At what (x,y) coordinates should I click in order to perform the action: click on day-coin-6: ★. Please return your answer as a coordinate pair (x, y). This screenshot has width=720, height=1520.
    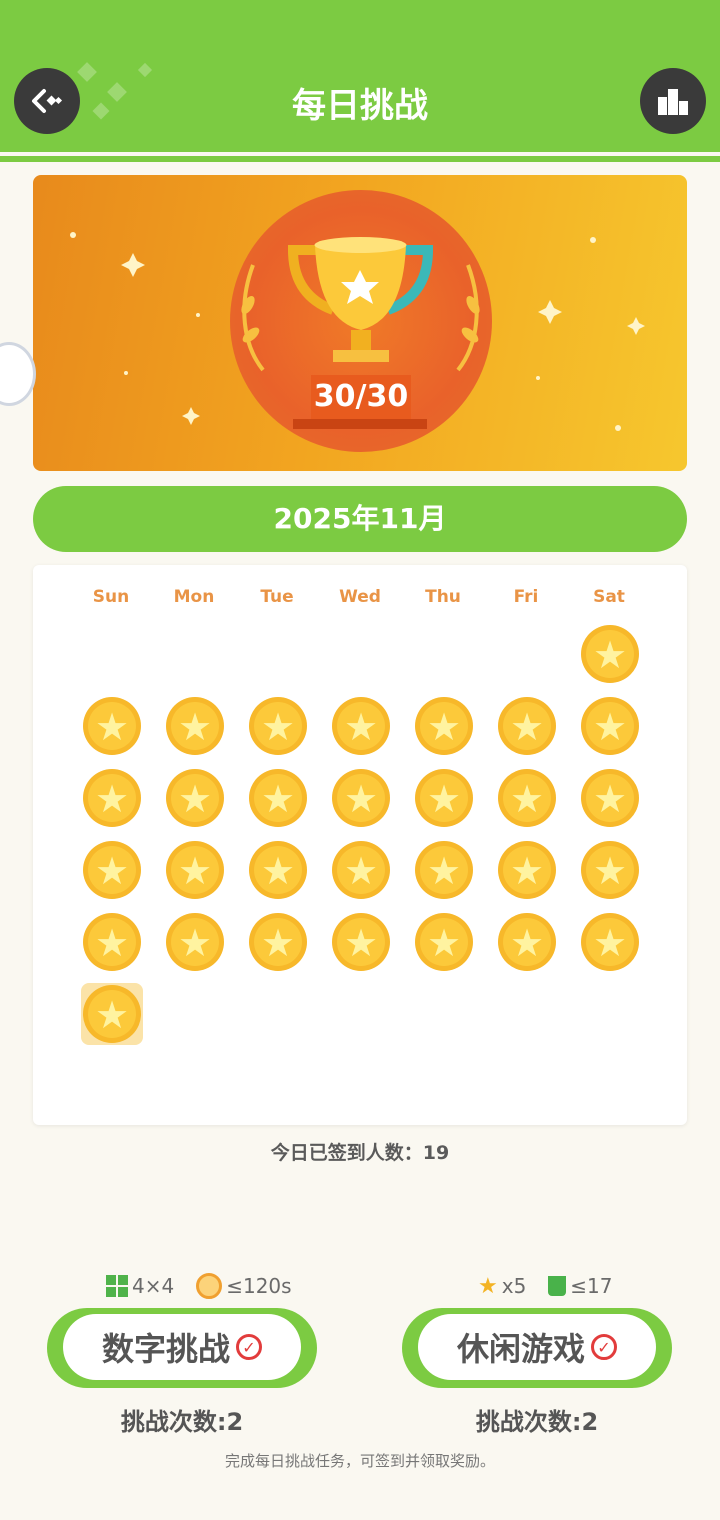
    Looking at the image, I should click on (444, 726).